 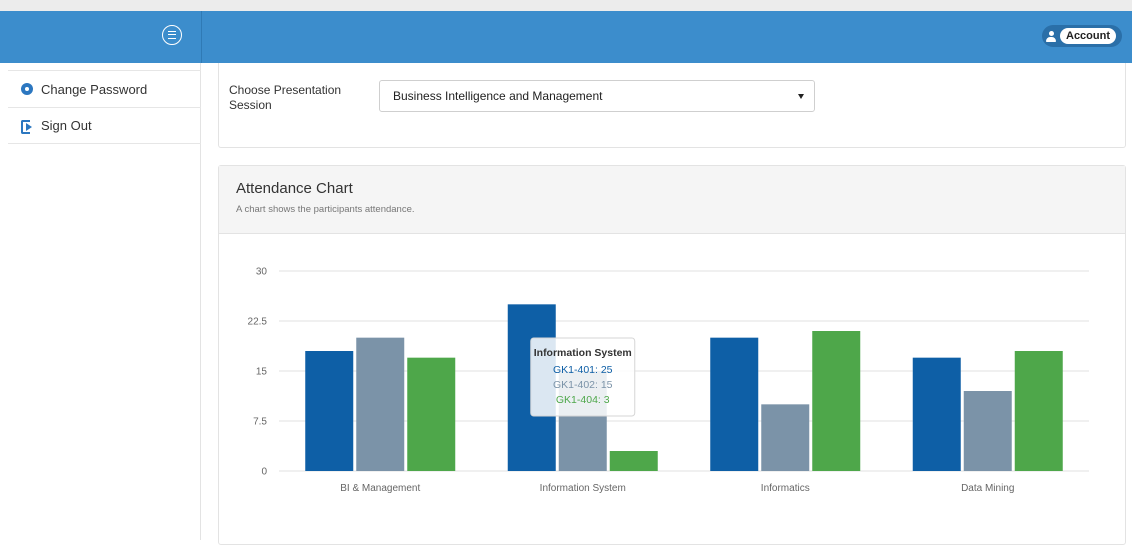 What do you see at coordinates (583, 353) in the screenshot?
I see `tooltip-title: Information System` at bounding box center [583, 353].